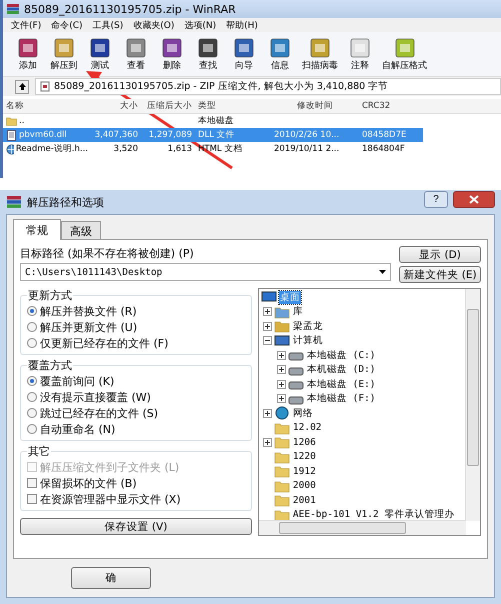 The height and width of the screenshot is (604, 501). Describe the element at coordinates (116, 135) in the screenshot. I see `table-cell-text: 3,407,360` at that location.